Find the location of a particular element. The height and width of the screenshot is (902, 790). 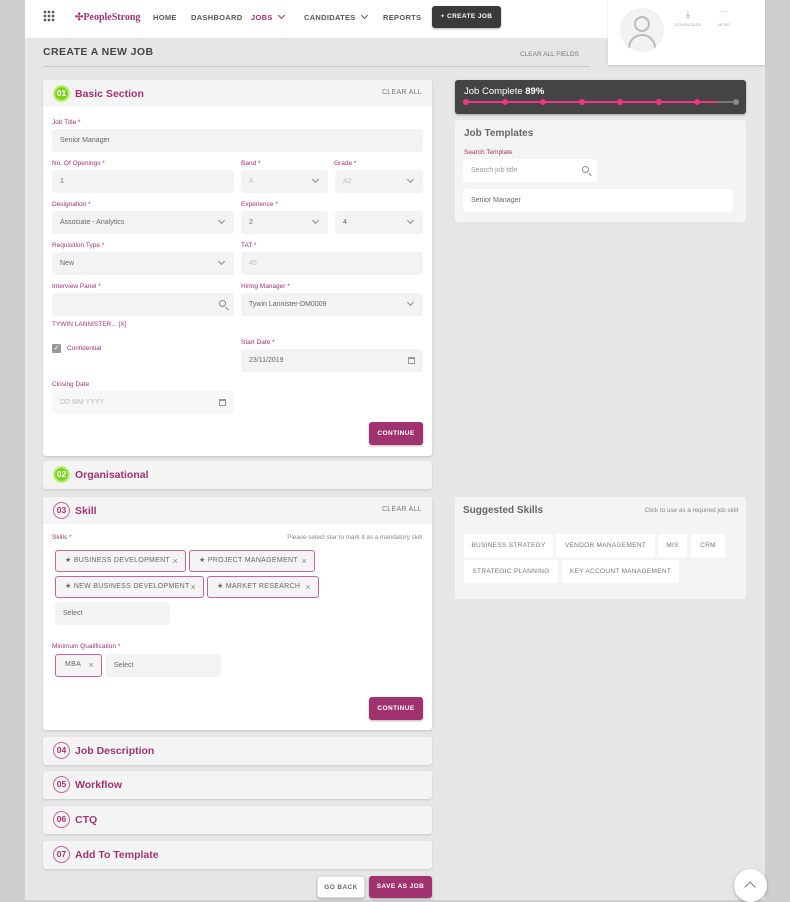

suggested-skill: STRATEGIC PLANNING is located at coordinates (511, 571).